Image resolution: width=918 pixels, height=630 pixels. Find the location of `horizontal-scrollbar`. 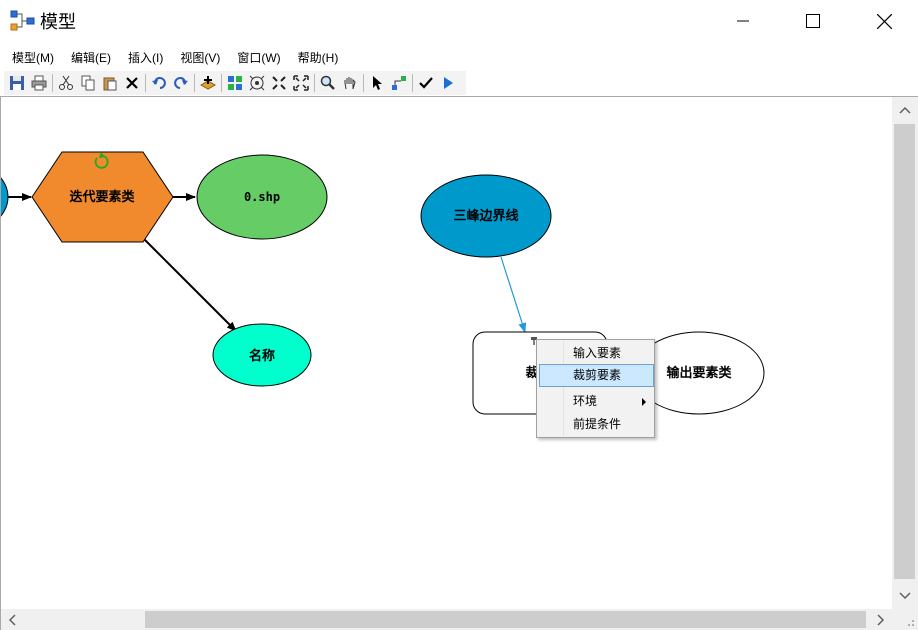

horizontal-scrollbar is located at coordinates (446, 619).